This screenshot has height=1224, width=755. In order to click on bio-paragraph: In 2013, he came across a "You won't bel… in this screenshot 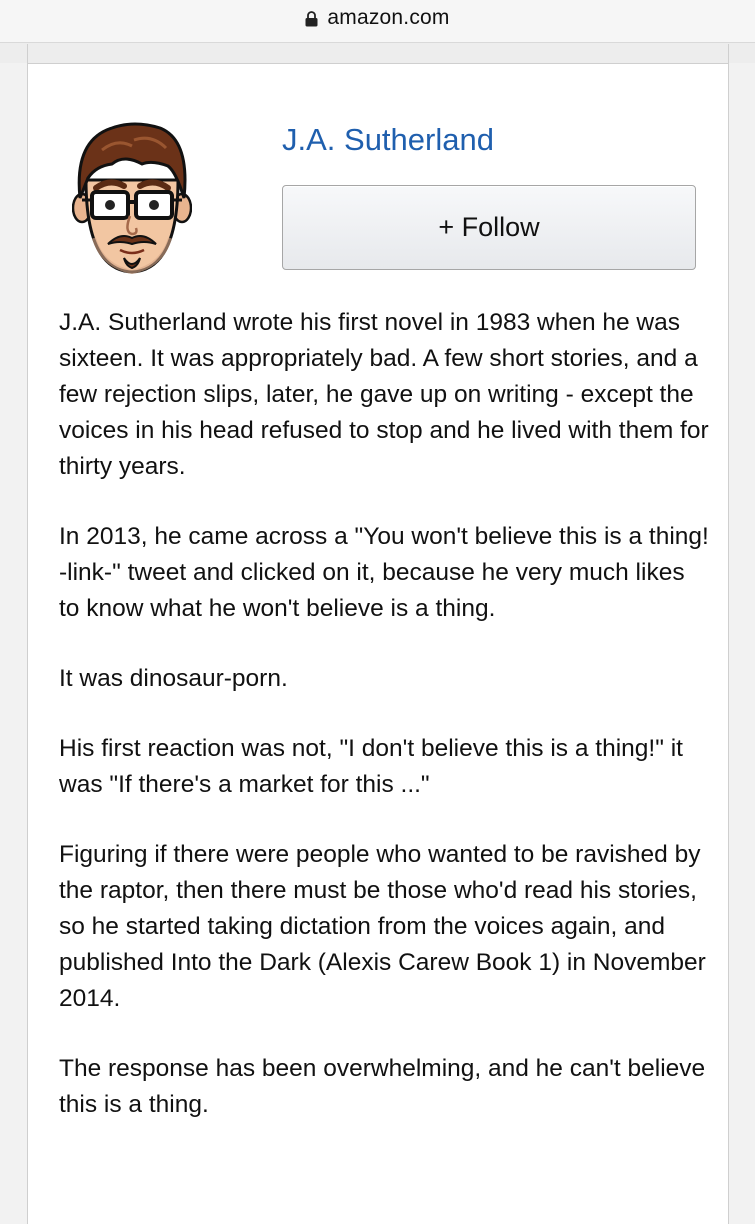, I will do `click(384, 572)`.